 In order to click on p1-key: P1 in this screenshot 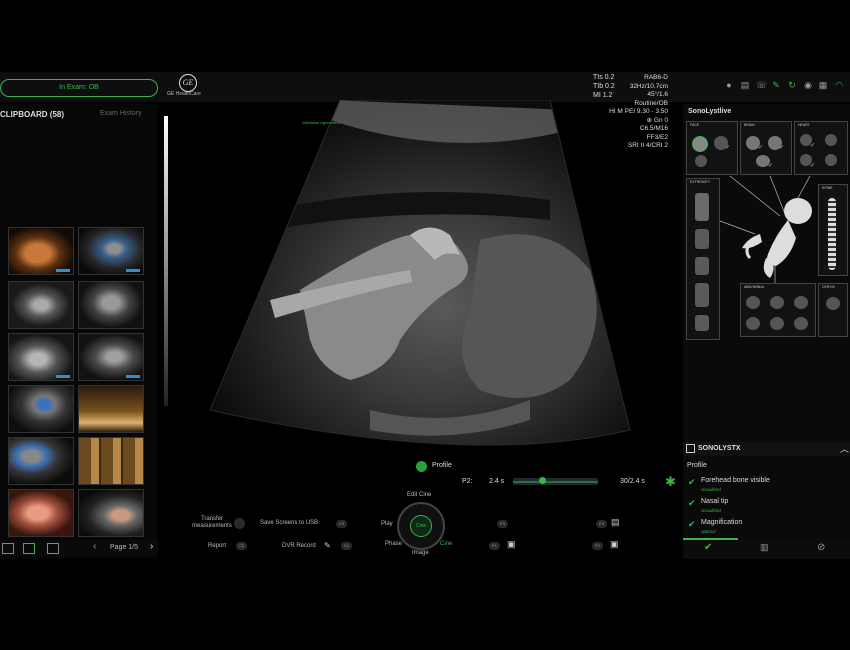, I will do `click(494, 546)`.